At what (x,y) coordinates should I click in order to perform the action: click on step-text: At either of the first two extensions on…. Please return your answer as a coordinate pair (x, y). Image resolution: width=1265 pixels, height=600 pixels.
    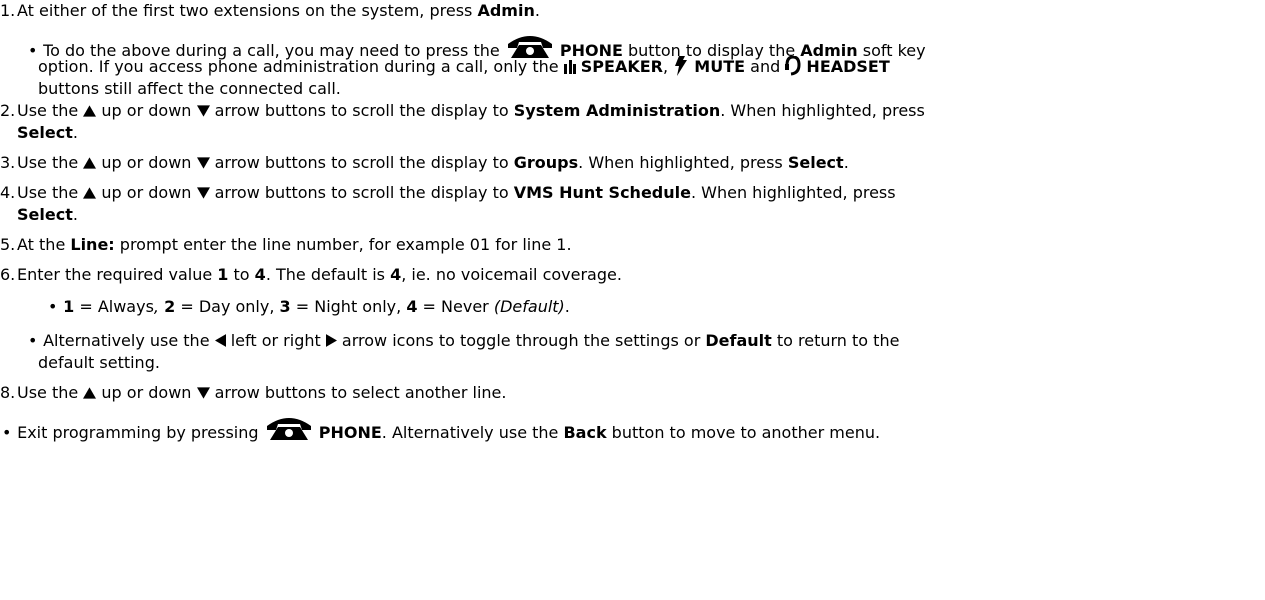
    Looking at the image, I should click on (247, 10).